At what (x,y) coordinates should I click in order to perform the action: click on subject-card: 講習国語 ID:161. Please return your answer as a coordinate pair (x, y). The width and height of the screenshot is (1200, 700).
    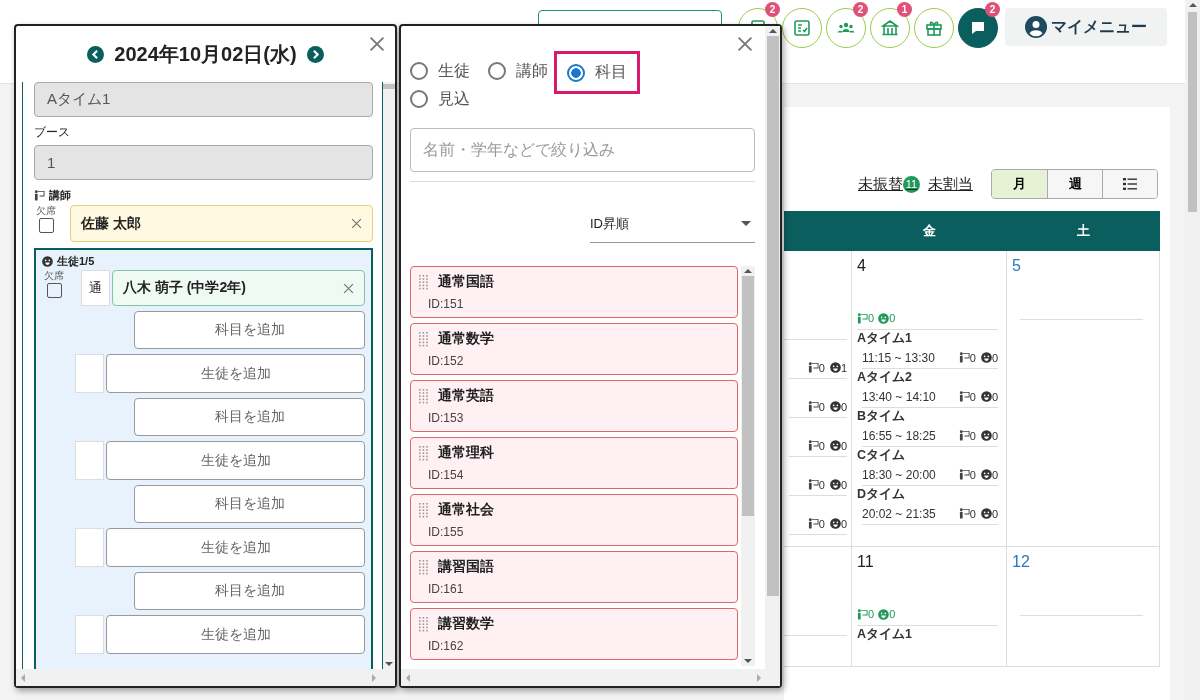
    Looking at the image, I should click on (574, 577).